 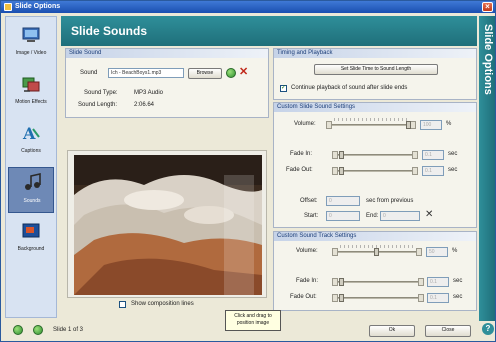 I want to click on sidebar-item-sounds: Sounds, so click(x=31, y=190).